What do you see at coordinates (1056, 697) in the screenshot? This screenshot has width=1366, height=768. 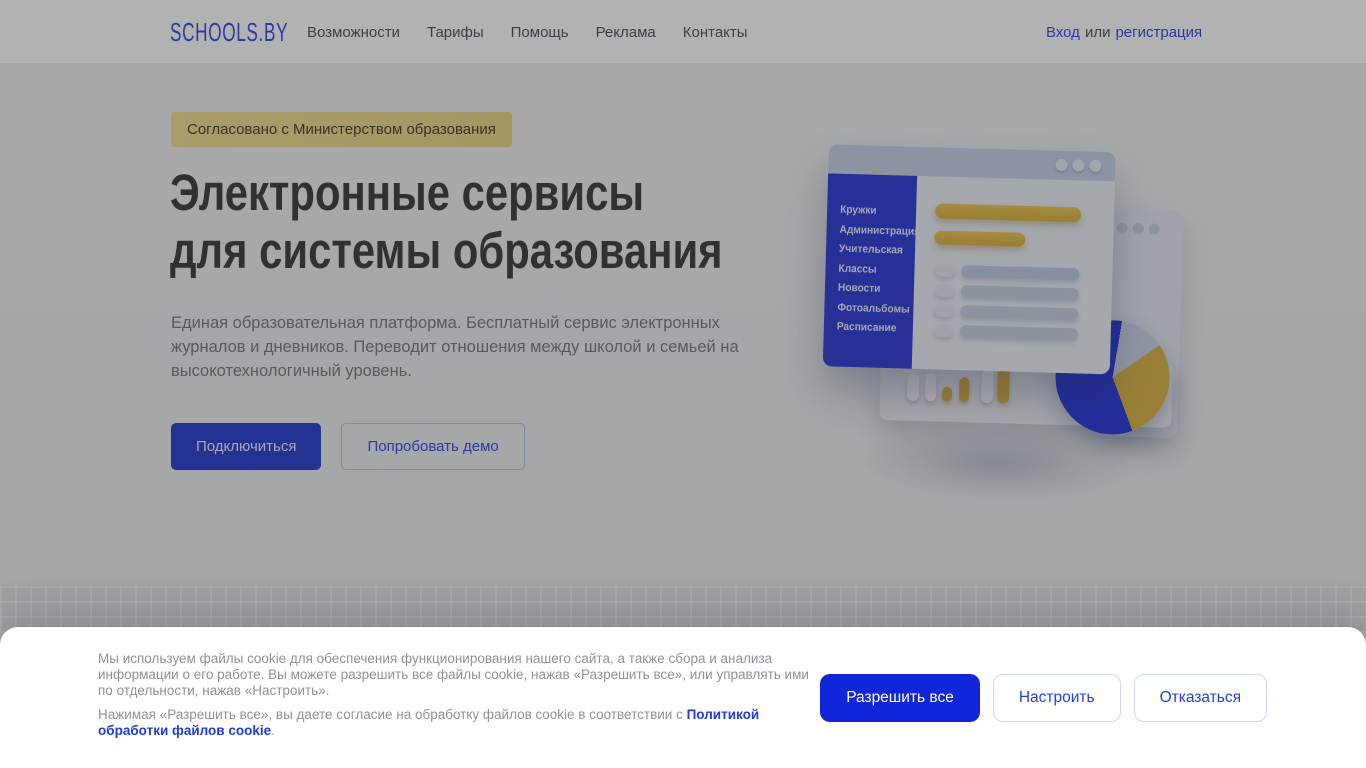 I see `configure-cookies-button: Настроить` at bounding box center [1056, 697].